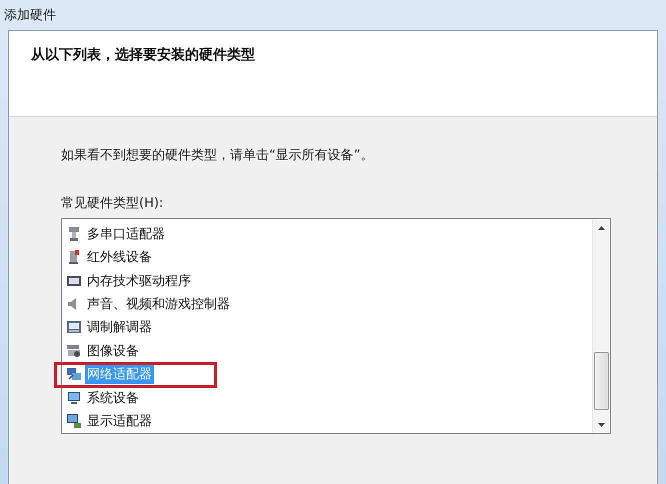  What do you see at coordinates (30, 15) in the screenshot?
I see `window-title: 添加硬件` at bounding box center [30, 15].